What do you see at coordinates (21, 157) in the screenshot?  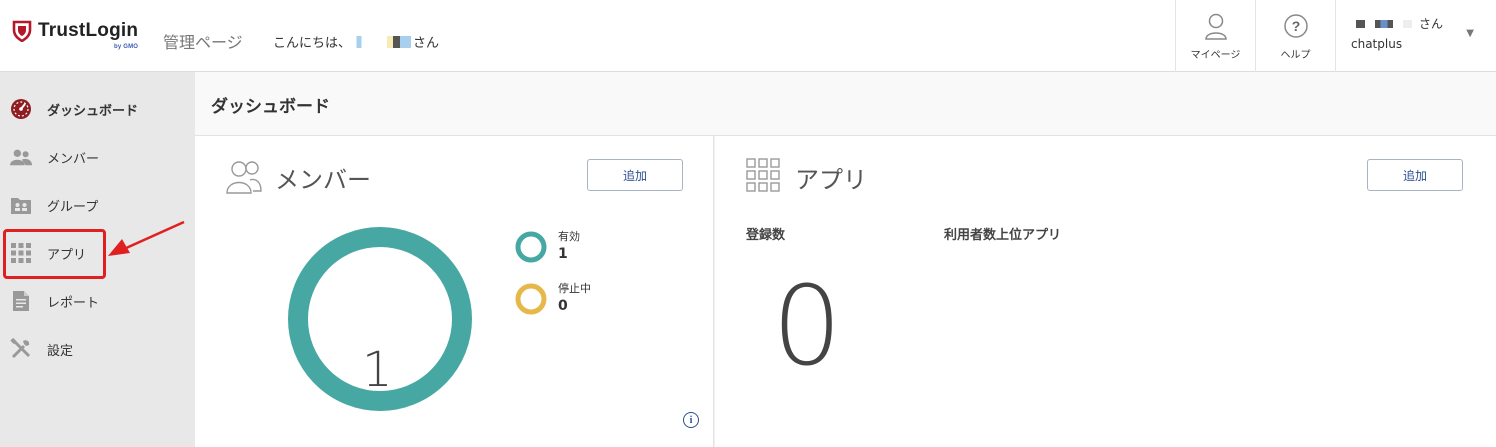 I see `members-icon` at bounding box center [21, 157].